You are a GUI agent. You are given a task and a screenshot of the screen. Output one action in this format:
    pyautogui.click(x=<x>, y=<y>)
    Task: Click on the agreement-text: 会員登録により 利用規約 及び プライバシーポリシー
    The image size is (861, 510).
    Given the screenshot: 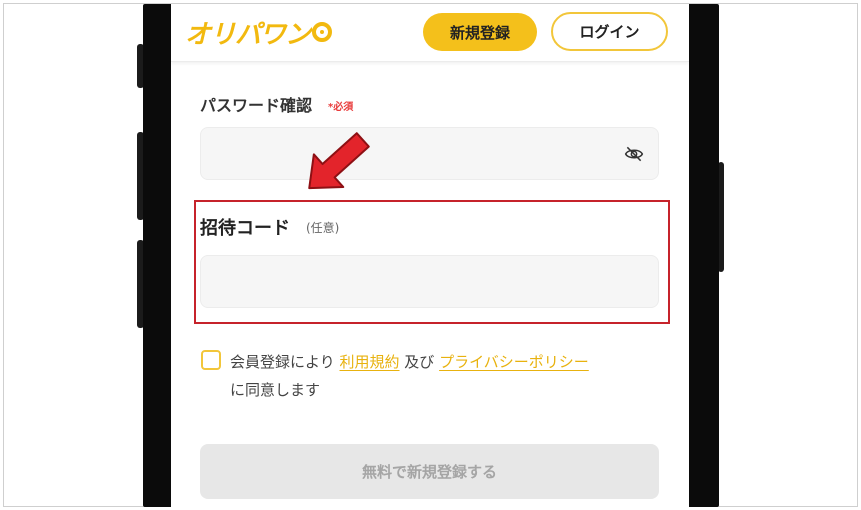 What is the action you would take?
    pyautogui.click(x=409, y=361)
    